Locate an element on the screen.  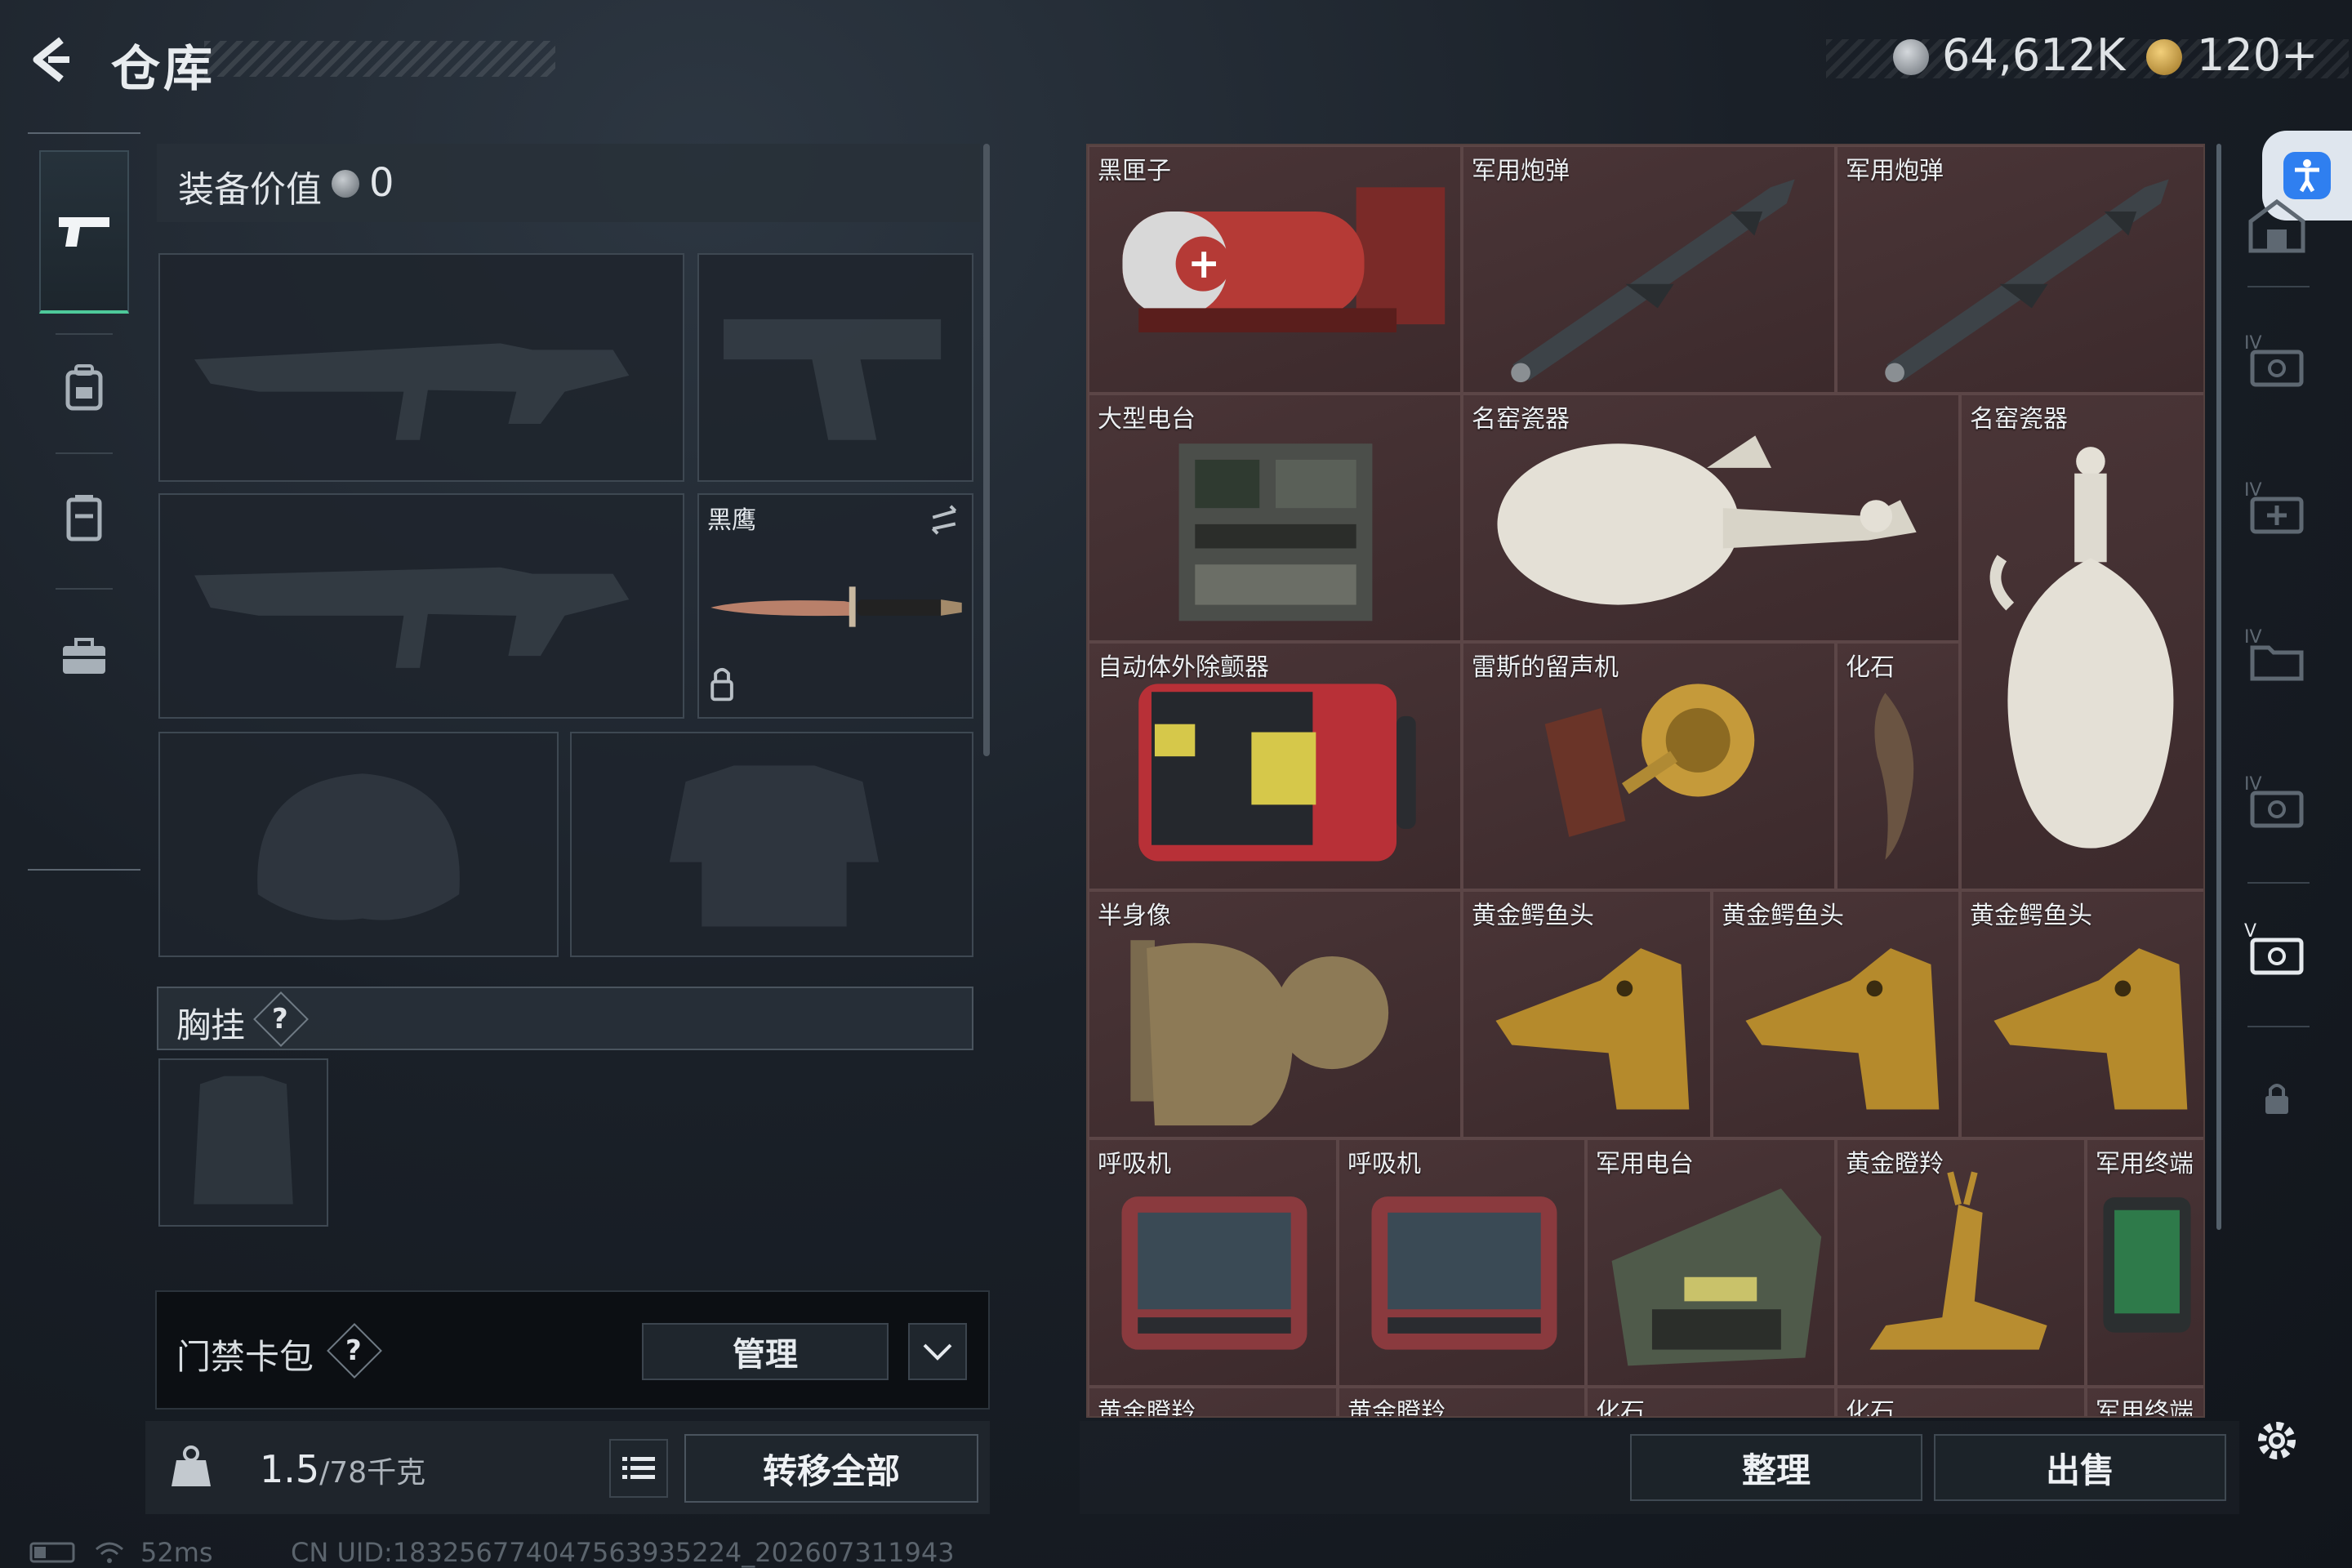
weight-readout: 1.5/78千克 is located at coordinates (342, 1469).